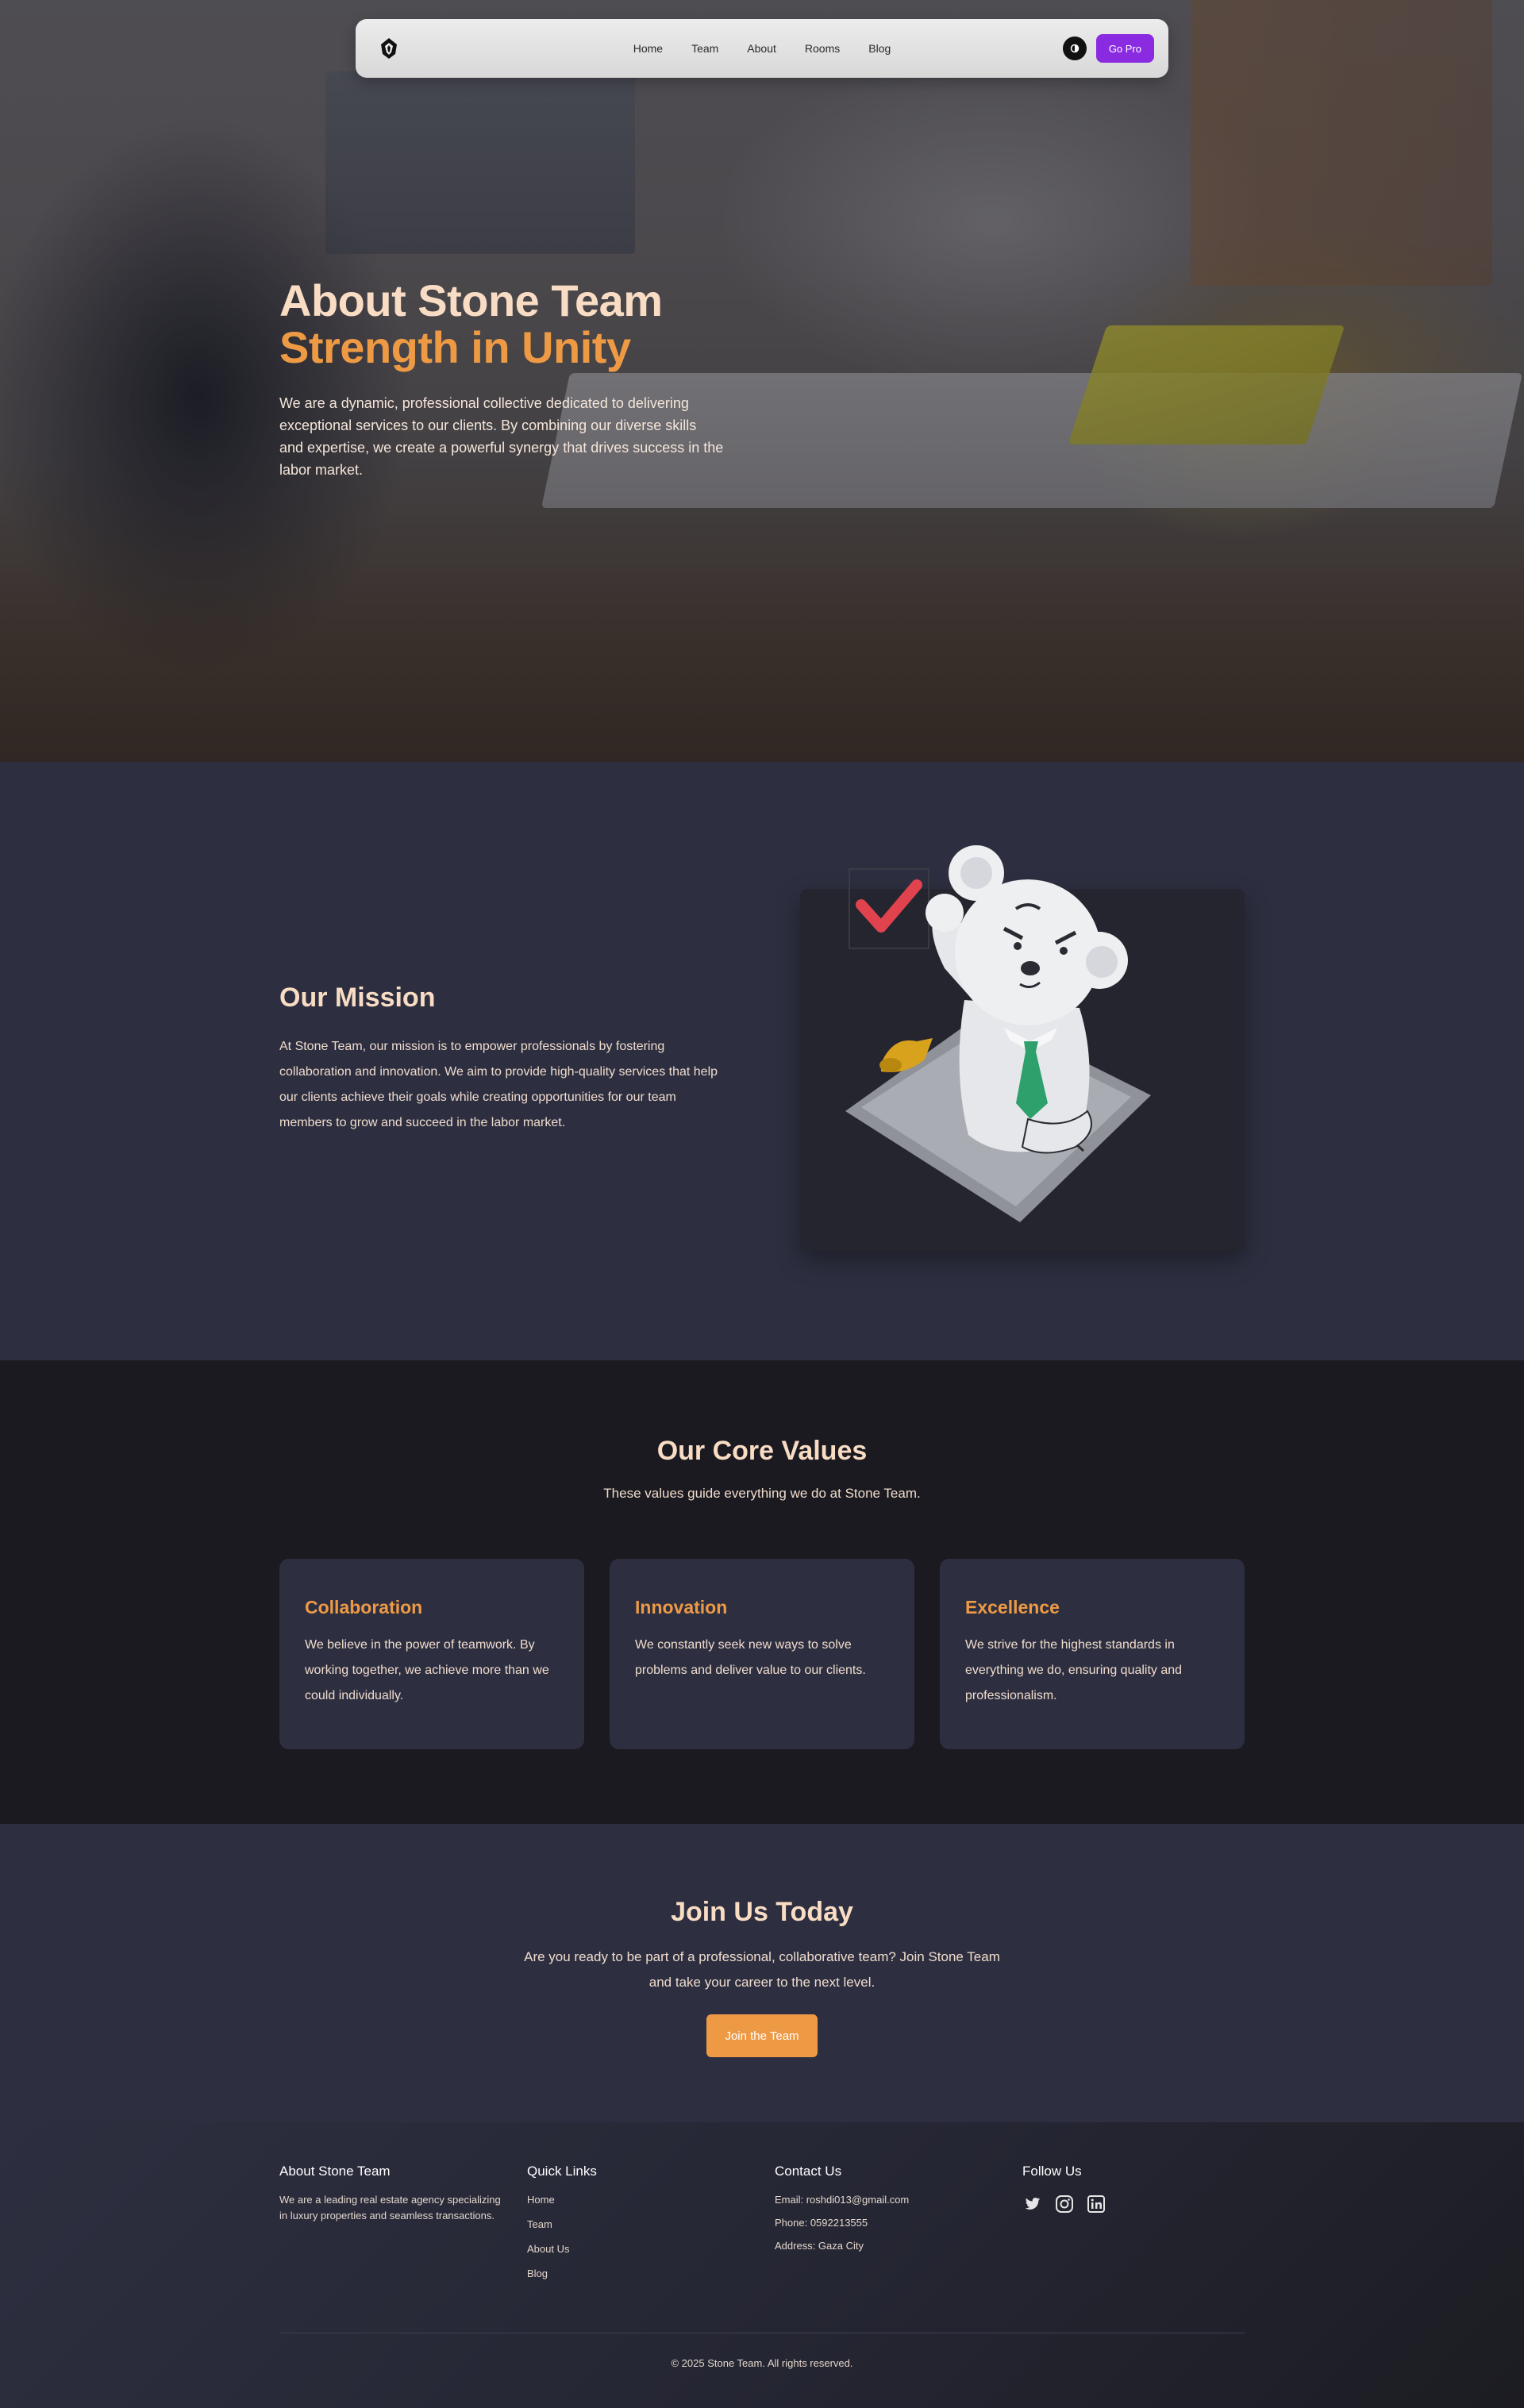 This screenshot has height=2408, width=1524. Describe the element at coordinates (1012, 1607) in the screenshot. I see `value-card-title: Excellence` at that location.